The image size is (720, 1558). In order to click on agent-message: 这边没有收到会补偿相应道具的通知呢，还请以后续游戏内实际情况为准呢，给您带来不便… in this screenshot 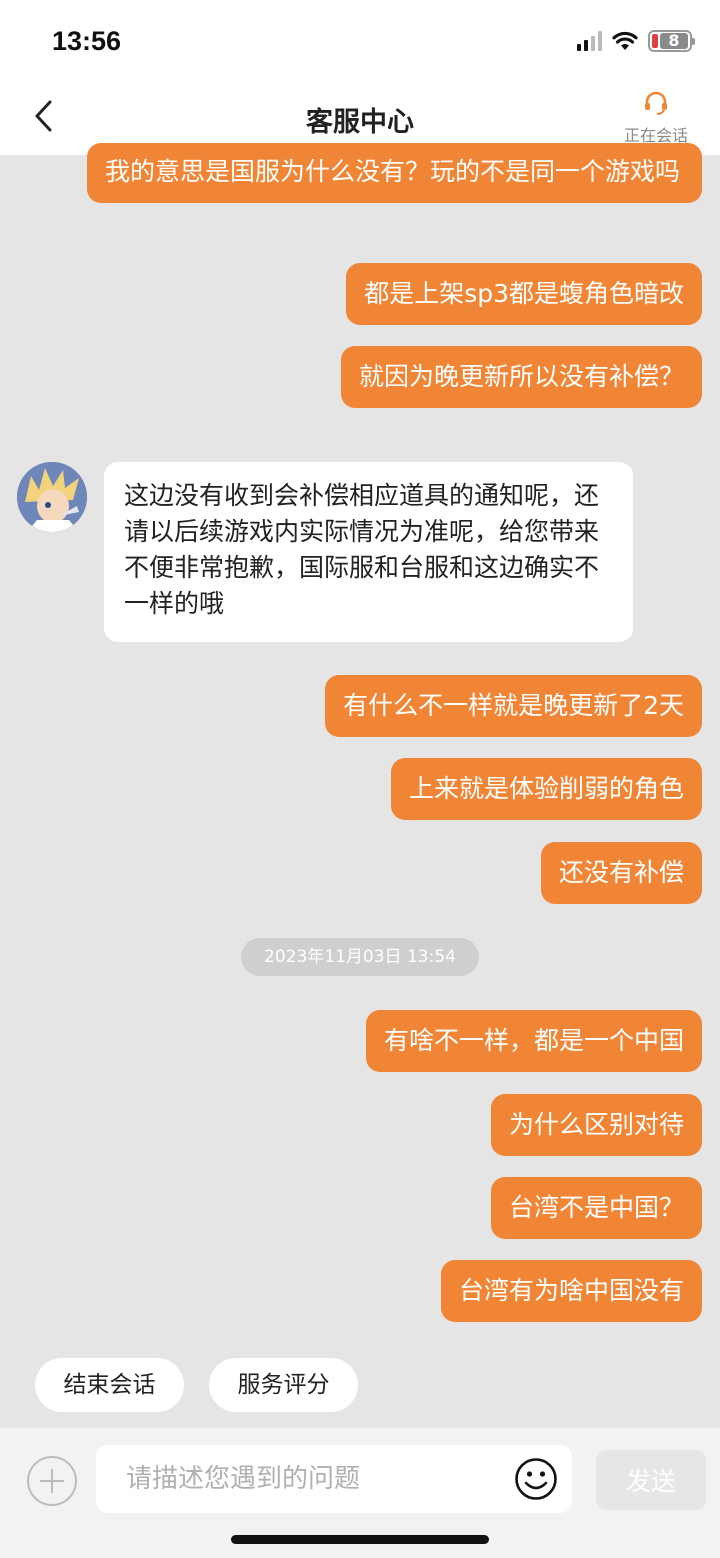, I will do `click(368, 552)`.